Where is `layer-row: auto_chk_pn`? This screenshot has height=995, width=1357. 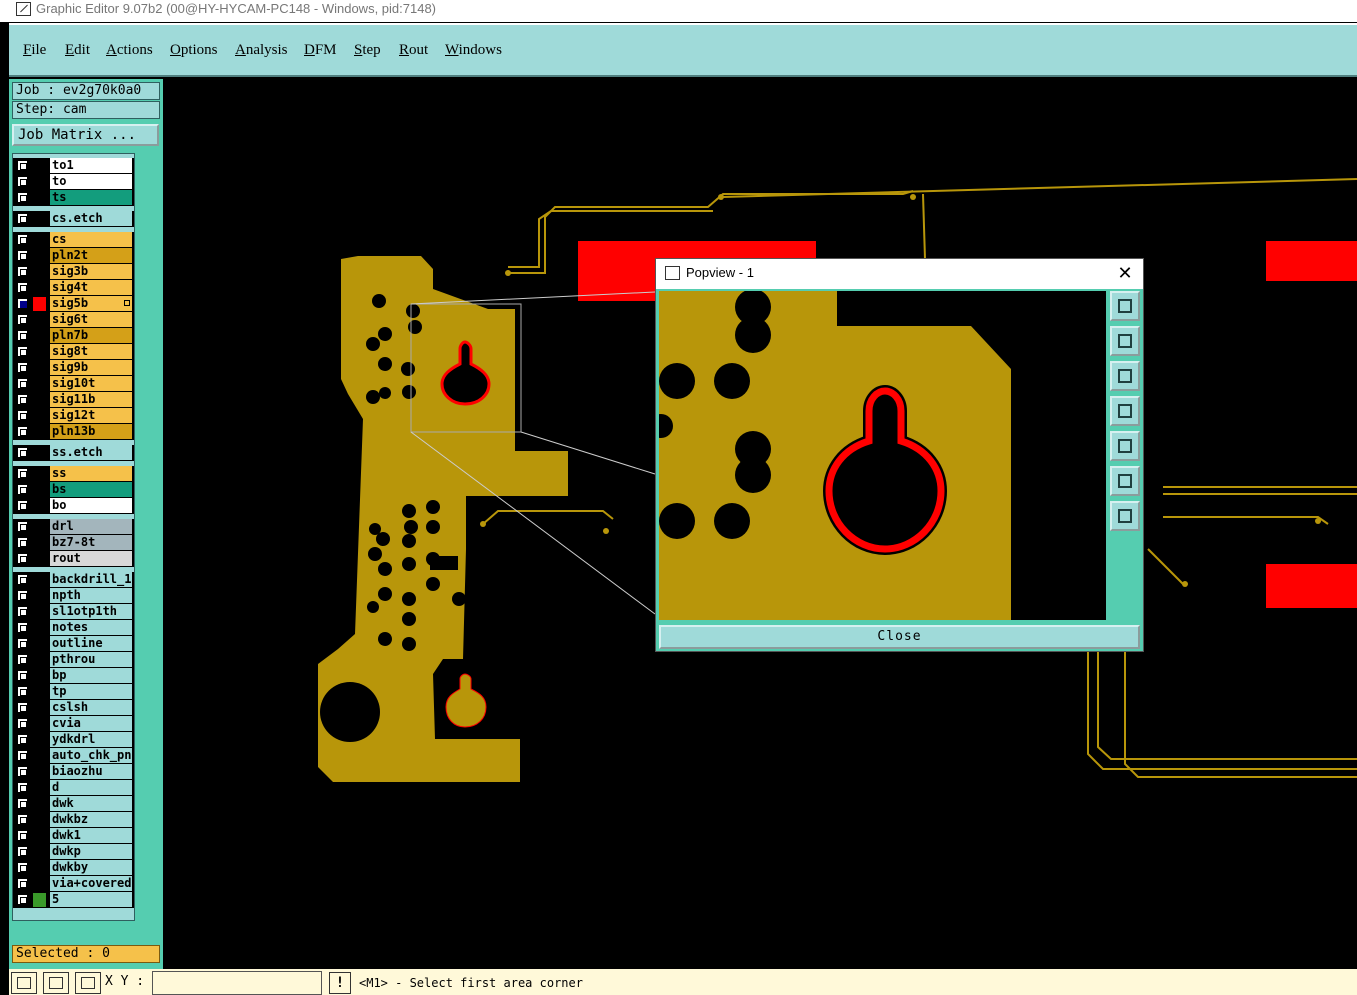 layer-row: auto_chk_pn is located at coordinates (73, 756).